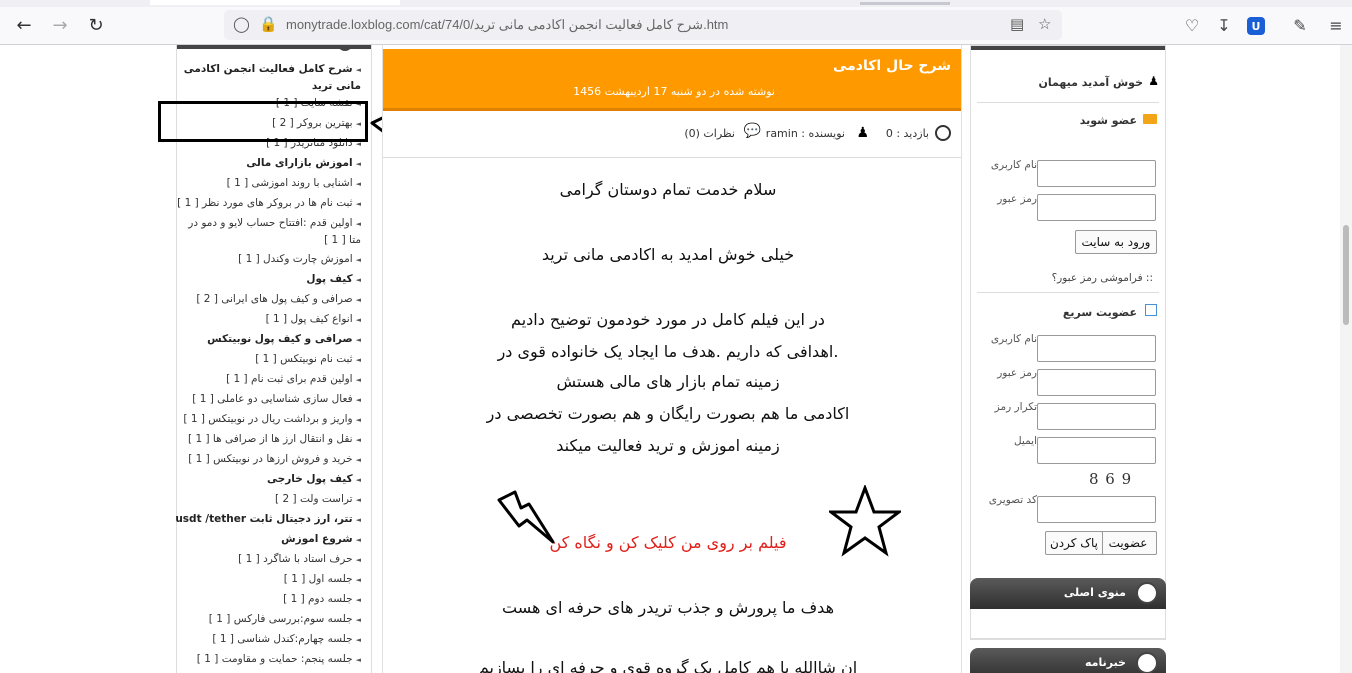 This screenshot has height=673, width=1352. Describe the element at coordinates (271, 619) in the screenshot. I see `category-item: ◄جلسه سوم:بررسی فارکس [ 1 ]` at that location.